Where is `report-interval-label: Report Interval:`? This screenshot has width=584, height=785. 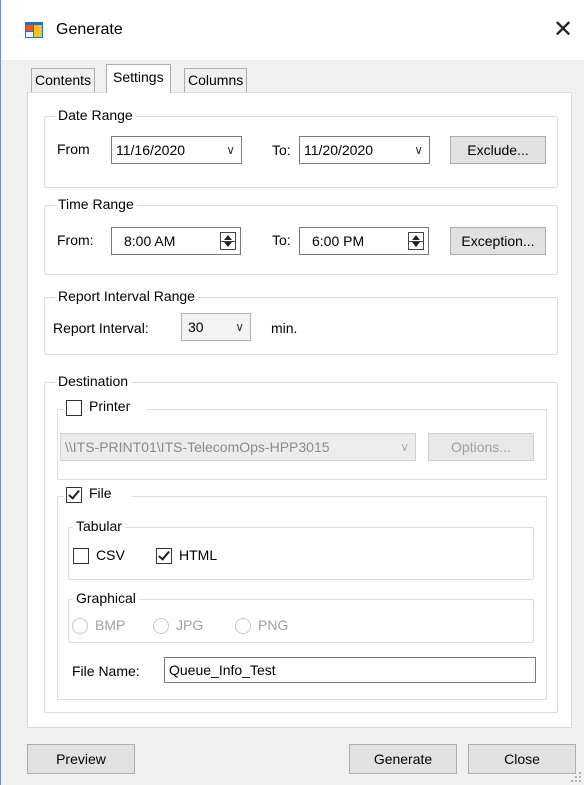
report-interval-label: Report Interval: is located at coordinates (101, 328).